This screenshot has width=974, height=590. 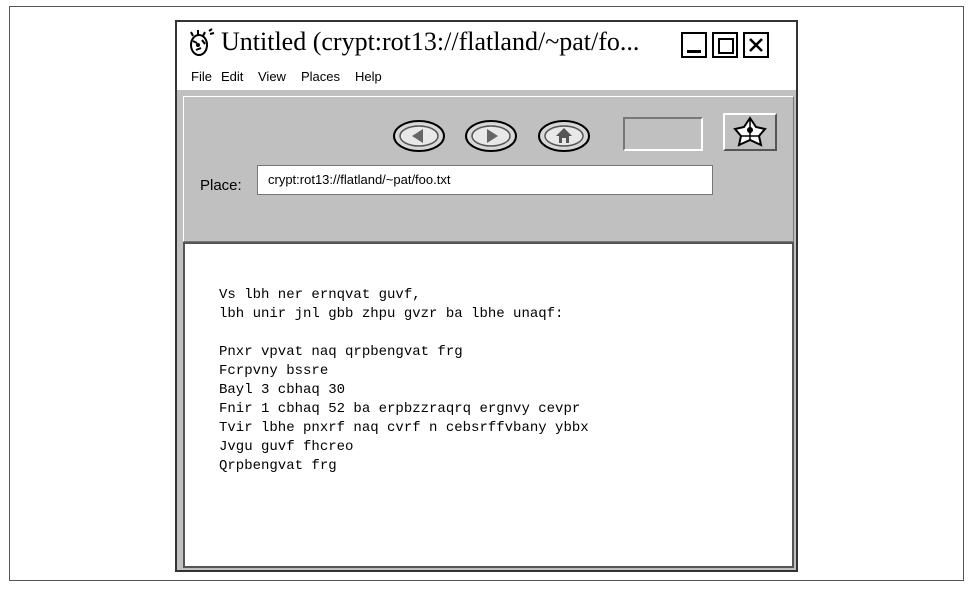 I want to click on close-icon, so click(x=756, y=45).